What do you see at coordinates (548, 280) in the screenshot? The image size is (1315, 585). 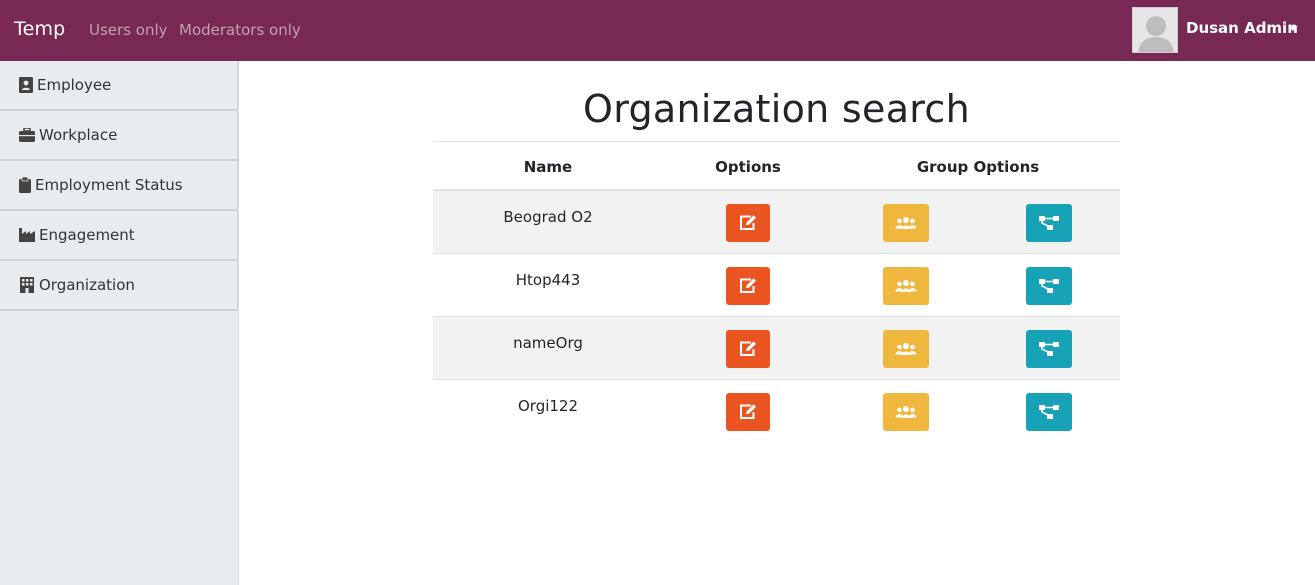 I see `organization-name: Htop443` at bounding box center [548, 280].